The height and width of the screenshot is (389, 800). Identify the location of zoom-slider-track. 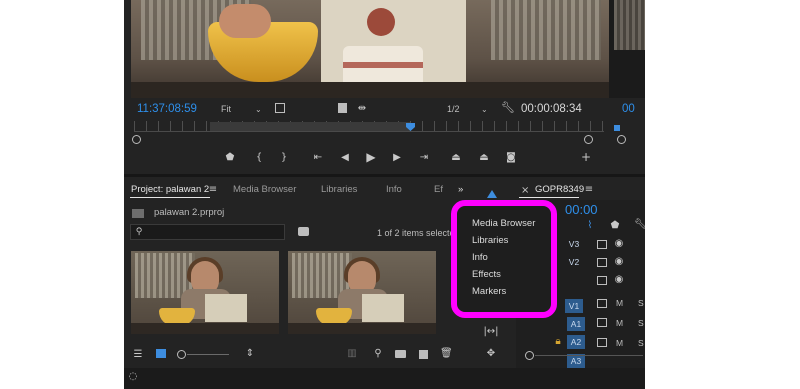
(208, 354).